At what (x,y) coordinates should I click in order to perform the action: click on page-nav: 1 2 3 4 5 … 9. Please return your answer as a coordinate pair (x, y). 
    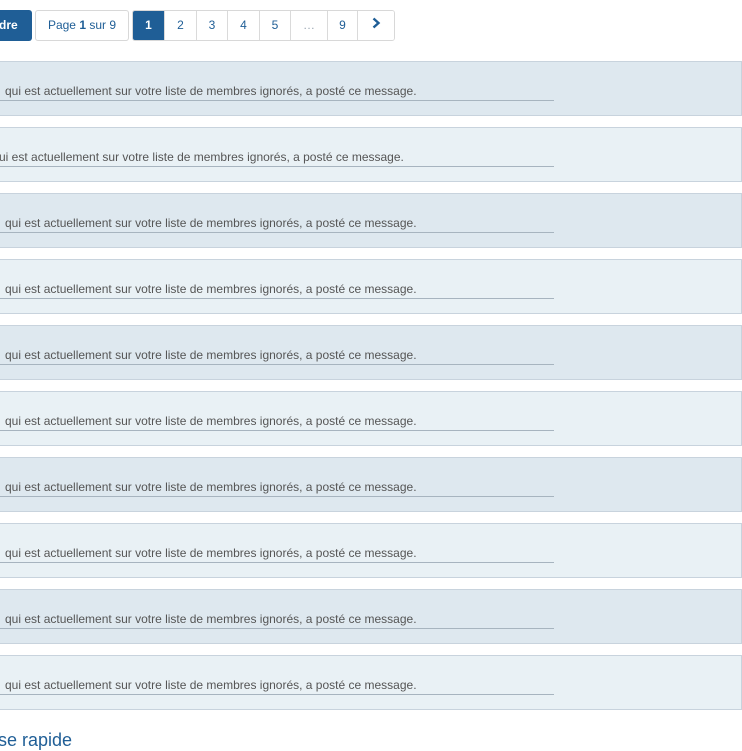
    Looking at the image, I should click on (263, 25).